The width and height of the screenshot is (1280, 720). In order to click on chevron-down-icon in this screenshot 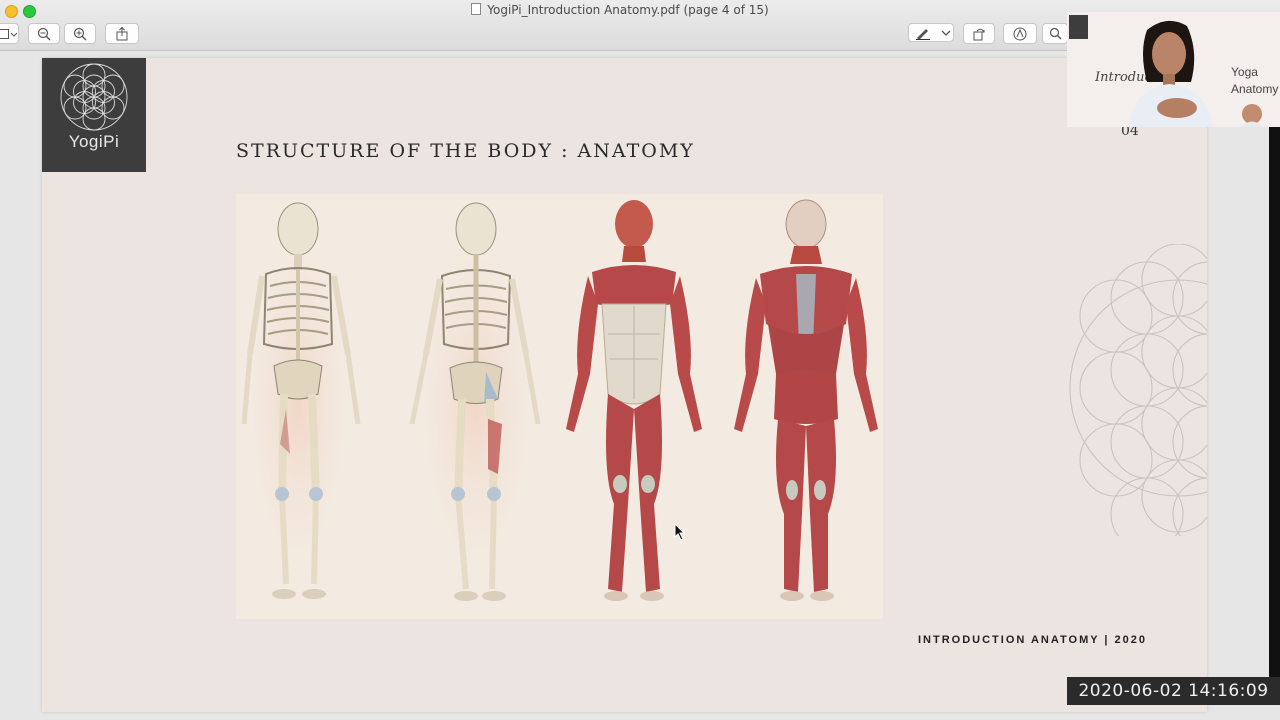, I will do `click(946, 33)`.